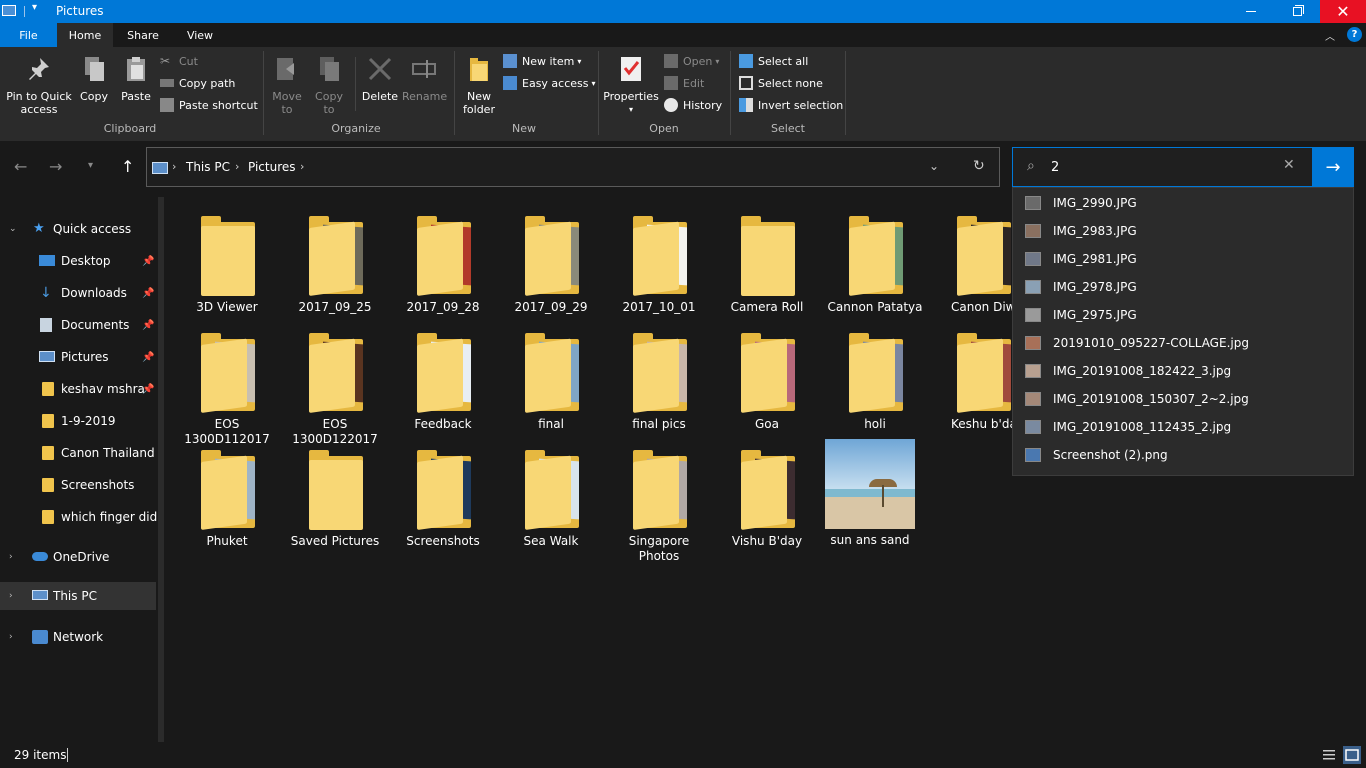  I want to click on search-suggestion-item: IMG_2981.JPG, so click(1183, 259).